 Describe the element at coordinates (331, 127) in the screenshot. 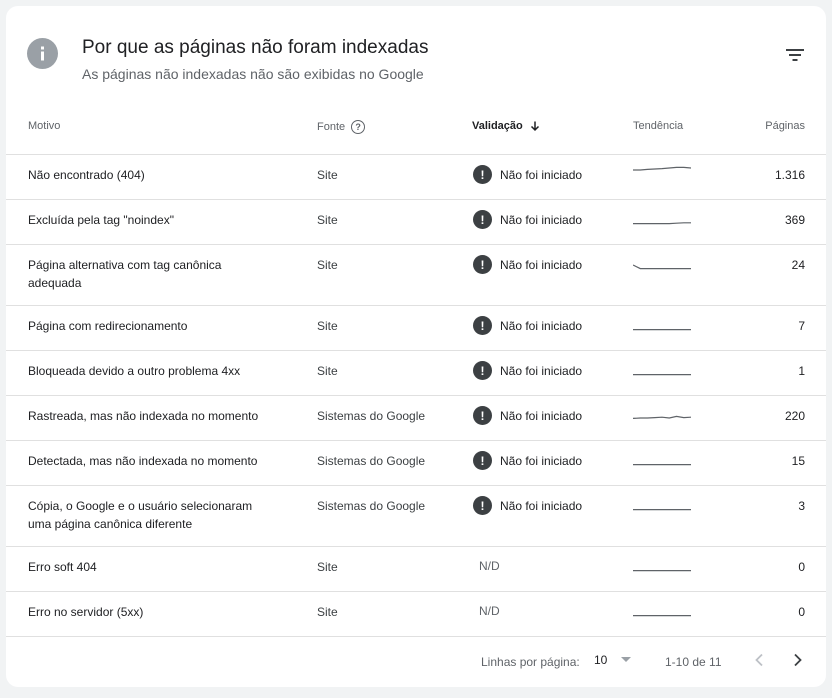

I see `column-label: Fonte` at that location.